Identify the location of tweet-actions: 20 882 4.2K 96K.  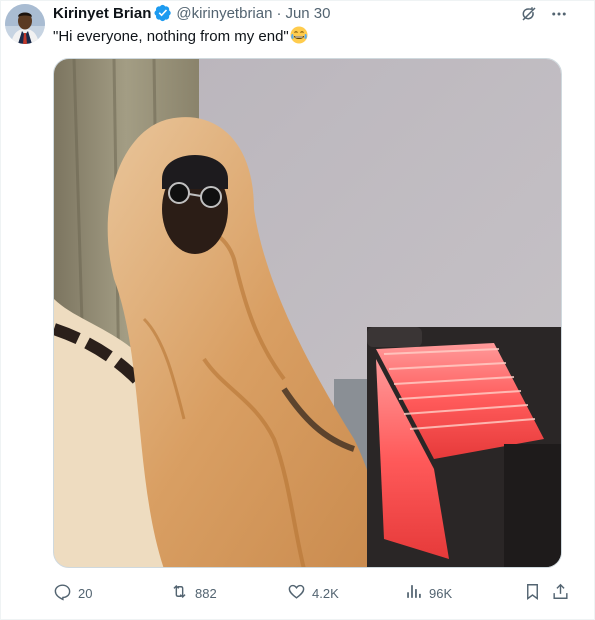
(310, 593).